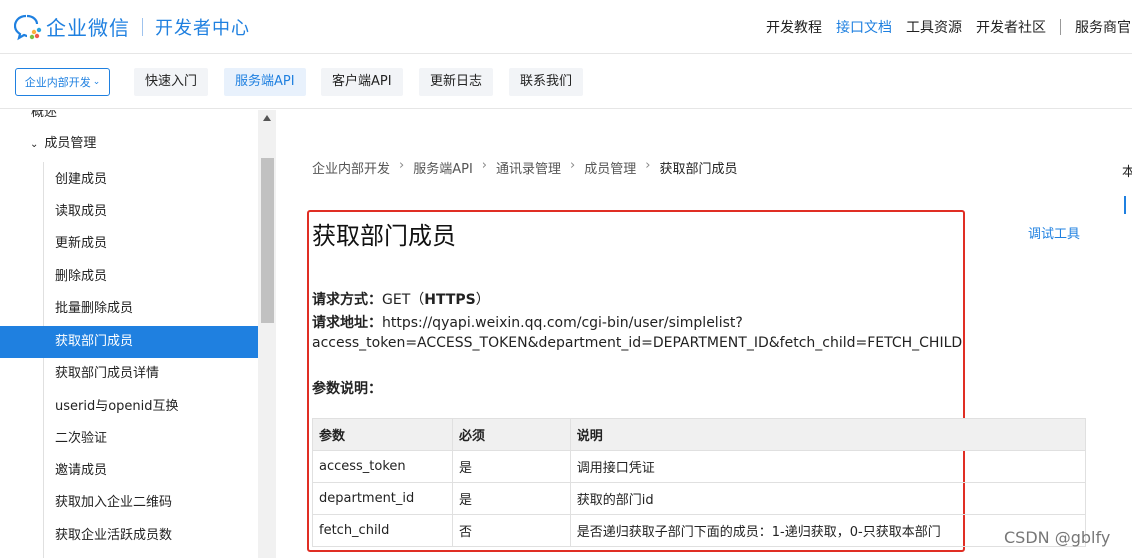 Image resolution: width=1132 pixels, height=558 pixels. I want to click on logo-divider, so click(142, 26).